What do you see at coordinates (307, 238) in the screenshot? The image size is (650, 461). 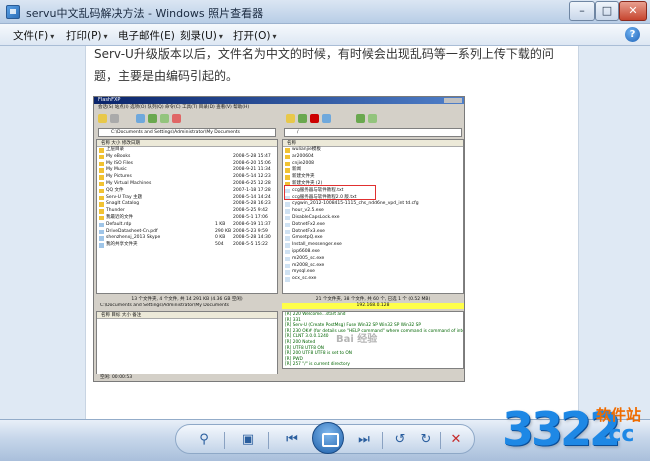 I see `file-name: GmsetpQ.exe` at bounding box center [307, 238].